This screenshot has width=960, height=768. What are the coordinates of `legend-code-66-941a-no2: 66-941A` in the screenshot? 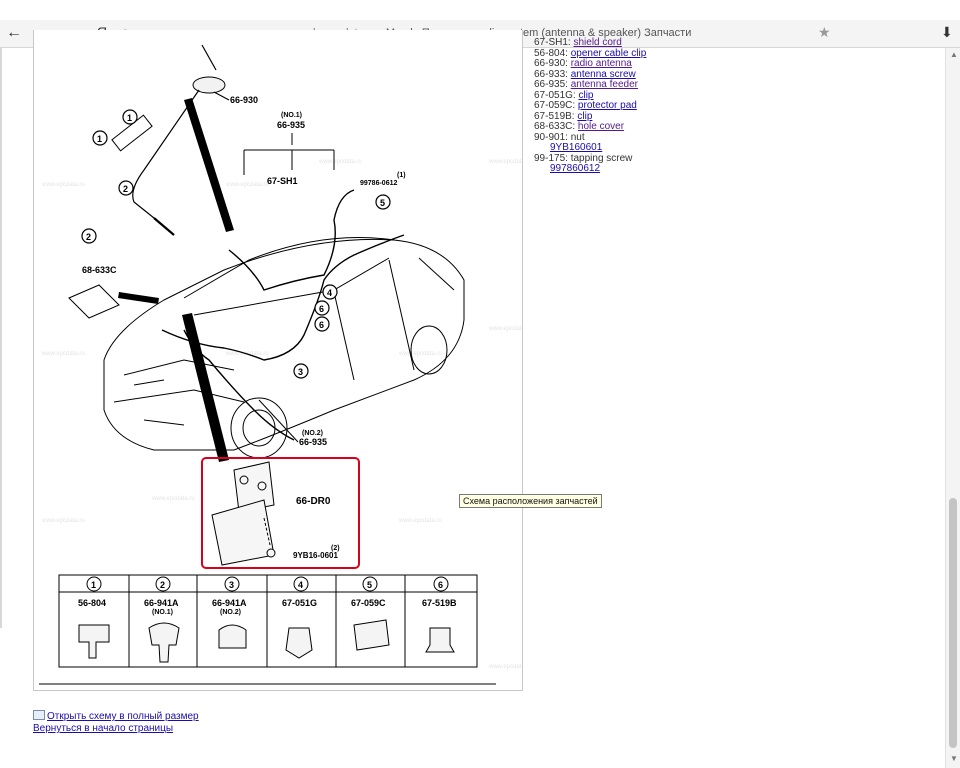 It's located at (229, 603).